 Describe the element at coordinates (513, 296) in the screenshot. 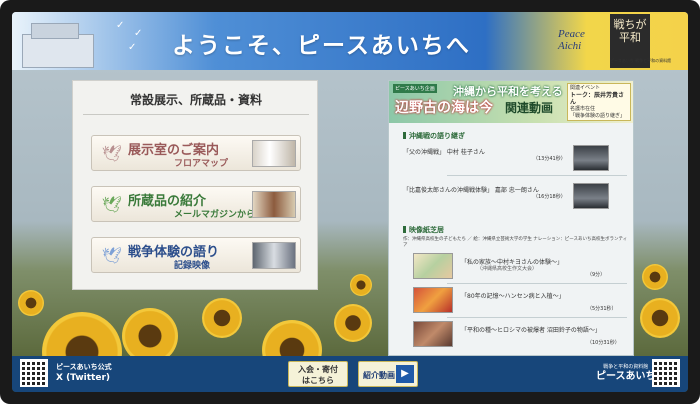

I see `video-title: 「80年の記憶～ハンセン病と入植～」` at that location.